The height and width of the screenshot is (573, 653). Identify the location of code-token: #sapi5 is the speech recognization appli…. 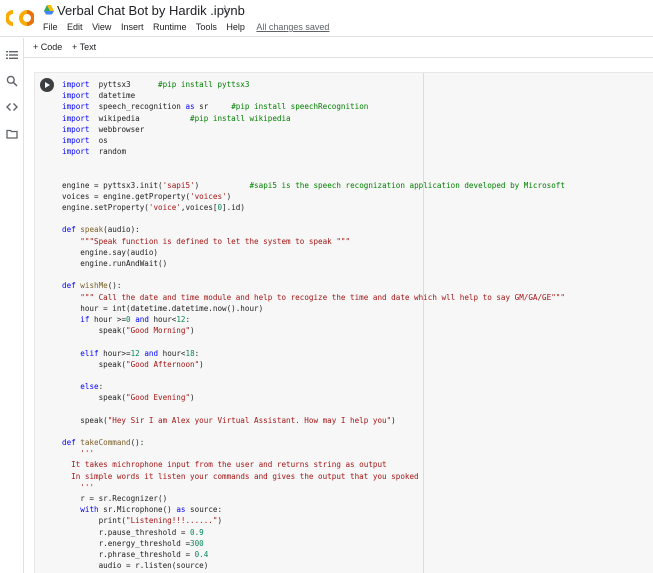
(407, 185).